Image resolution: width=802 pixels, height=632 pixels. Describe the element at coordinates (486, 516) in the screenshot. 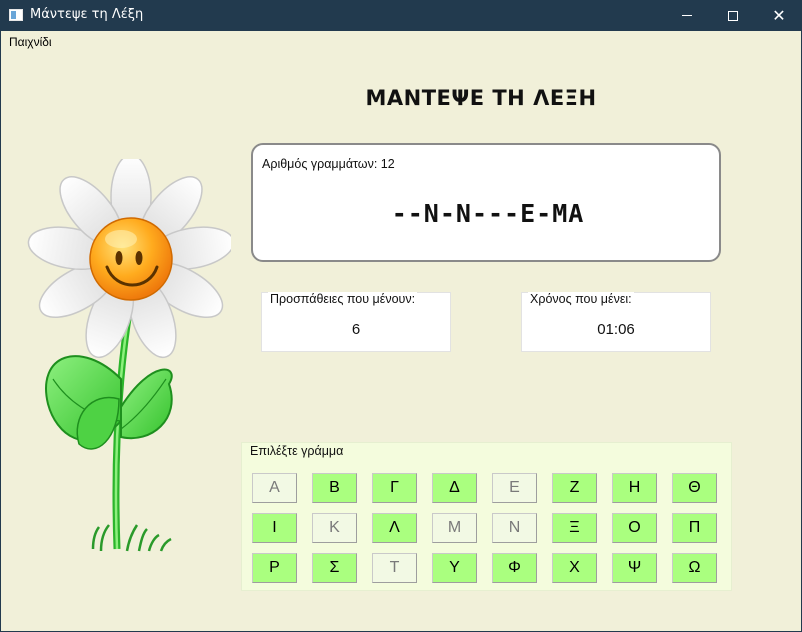

I see `letter-picker: Επιλέξτε γράμμα ΑΒΓΔΕΖΗΘ ΙΚΛΜΝΞΟΠ ΡΣΤΥΦΧΨΩ` at that location.